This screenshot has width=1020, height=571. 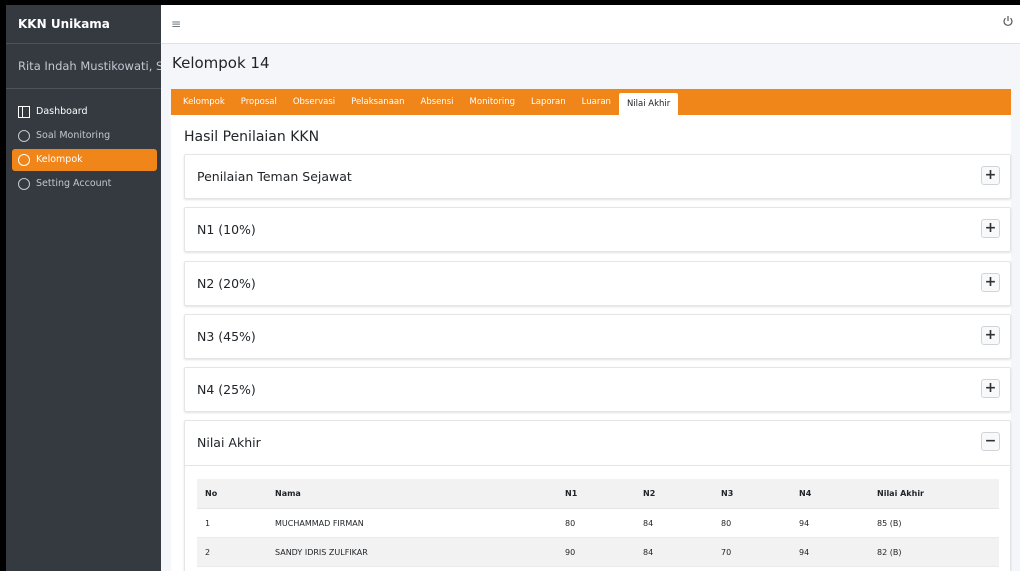 What do you see at coordinates (674, 494) in the screenshot?
I see `col-n2: N2` at bounding box center [674, 494].